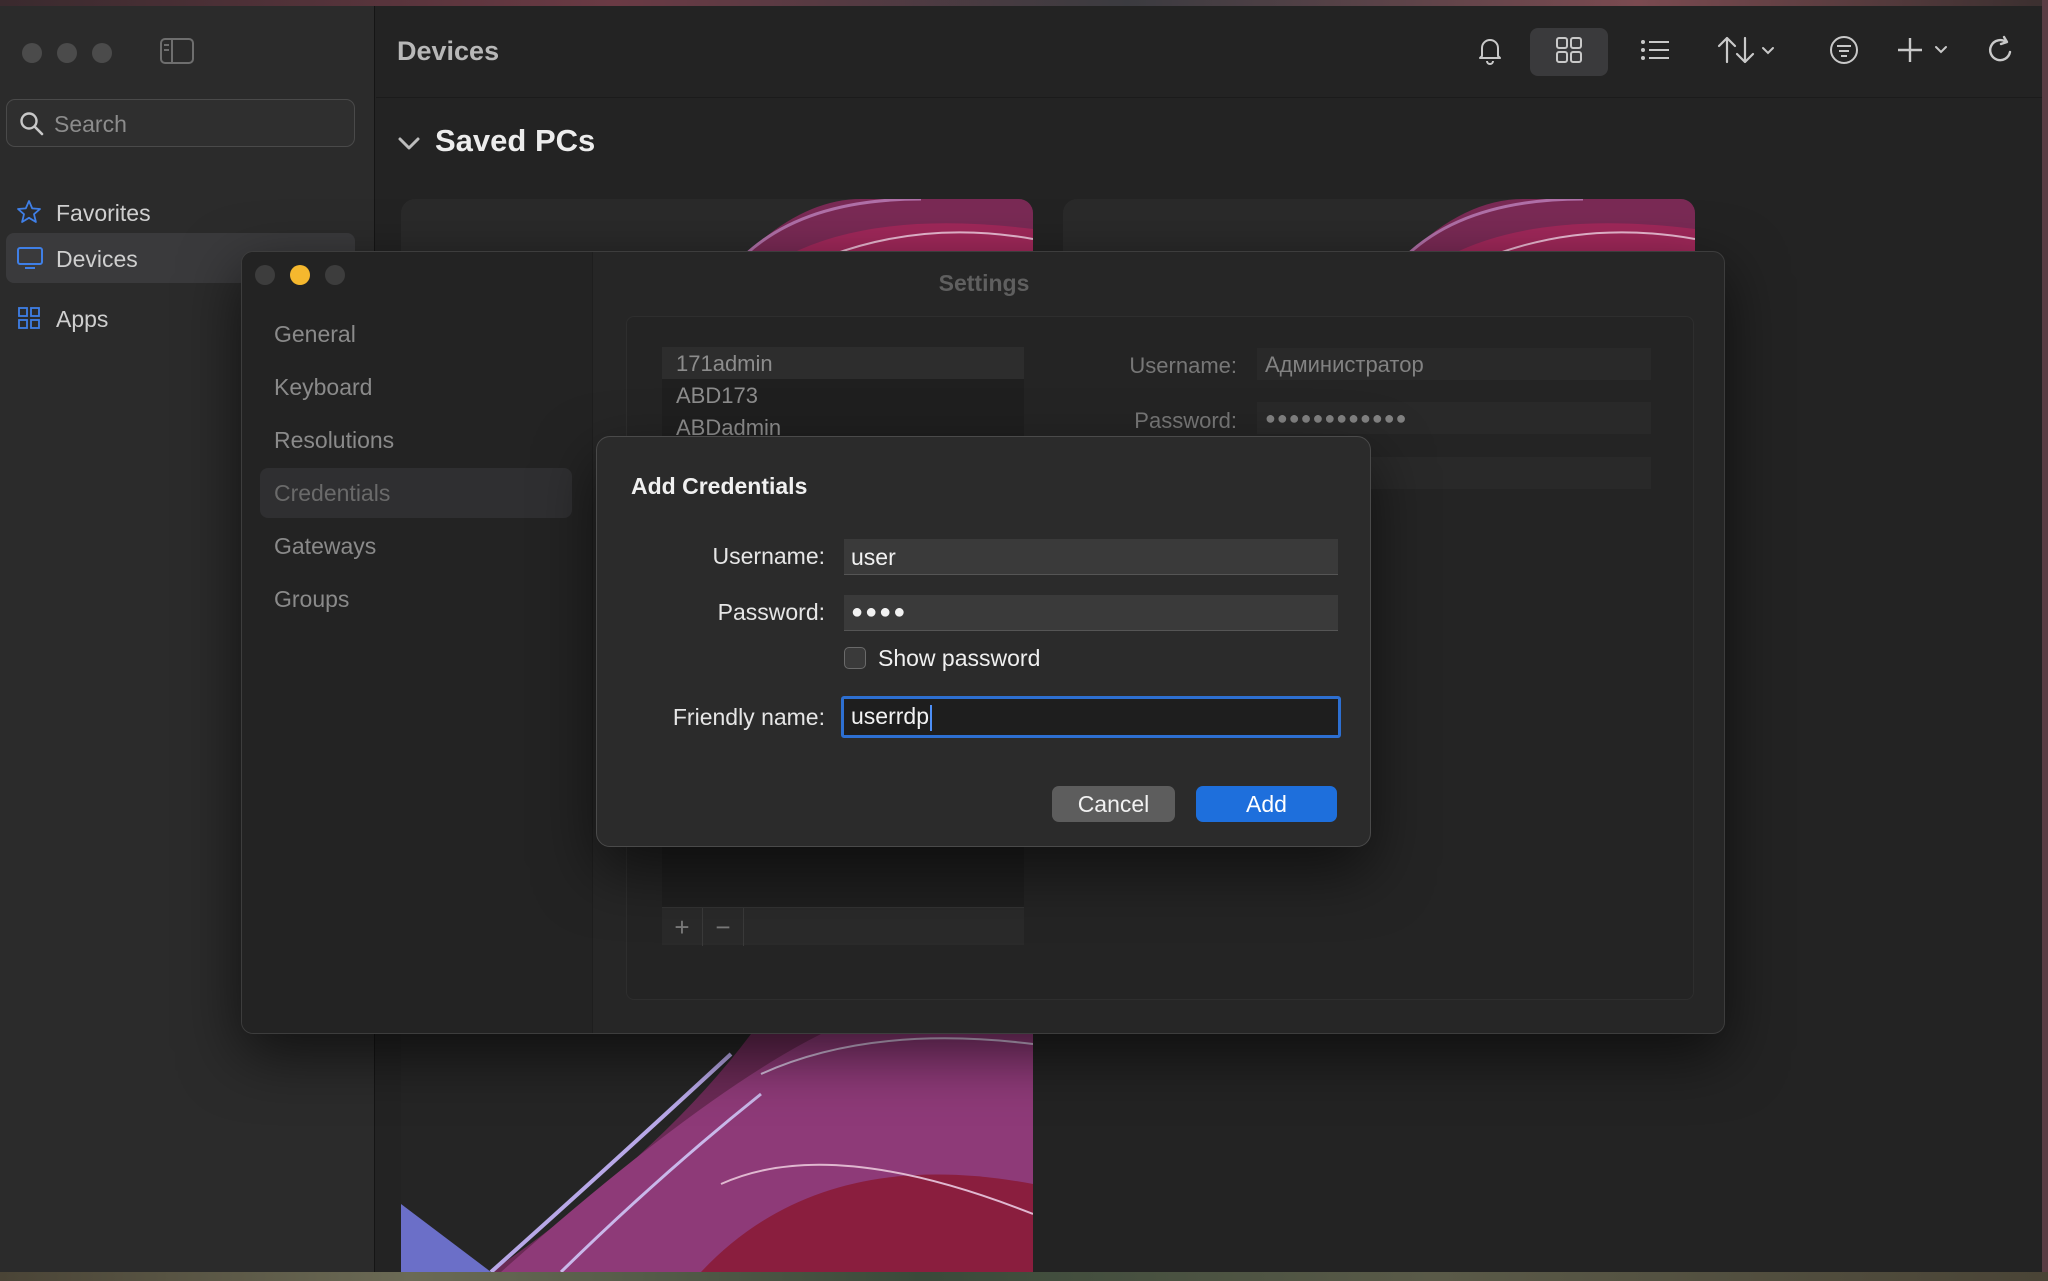 The image size is (2048, 1281). I want to click on list-item: 171admin, so click(843, 363).